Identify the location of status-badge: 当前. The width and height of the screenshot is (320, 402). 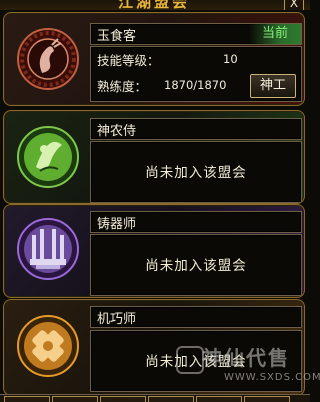
(275, 34).